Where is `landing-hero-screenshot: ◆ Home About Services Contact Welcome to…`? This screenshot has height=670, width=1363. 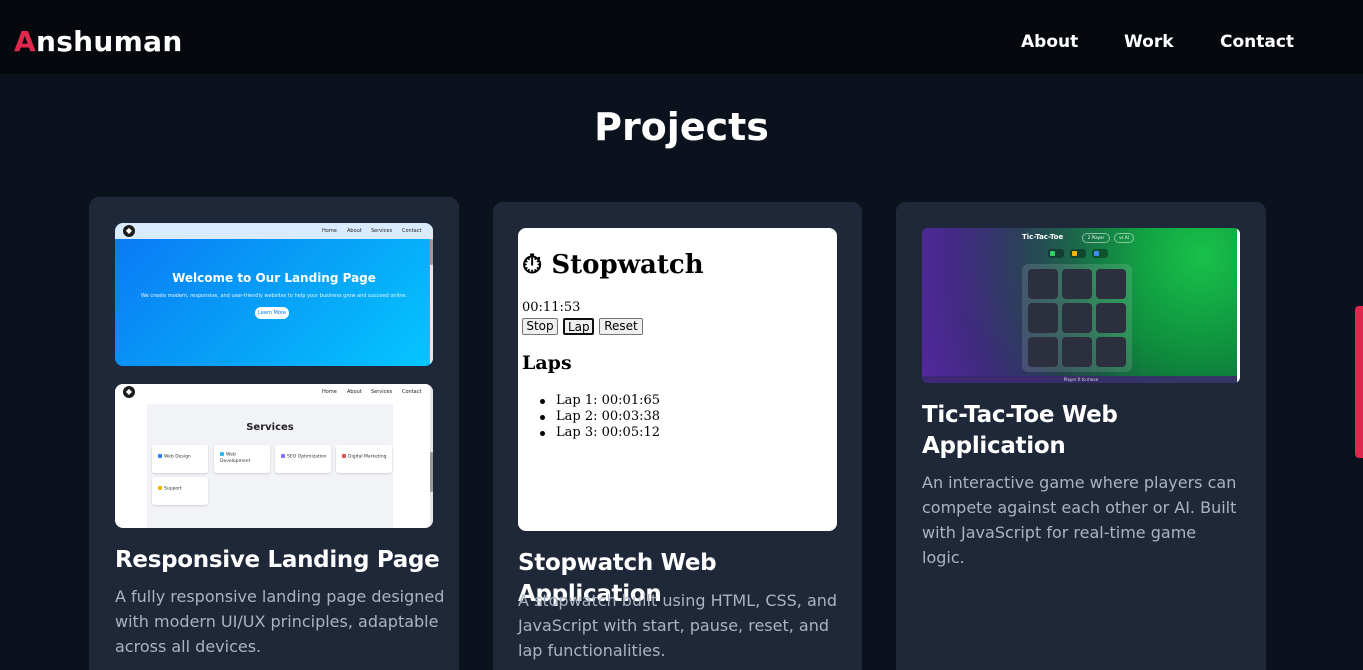
landing-hero-screenshot: ◆ Home About Services Contact Welcome to… is located at coordinates (274, 294).